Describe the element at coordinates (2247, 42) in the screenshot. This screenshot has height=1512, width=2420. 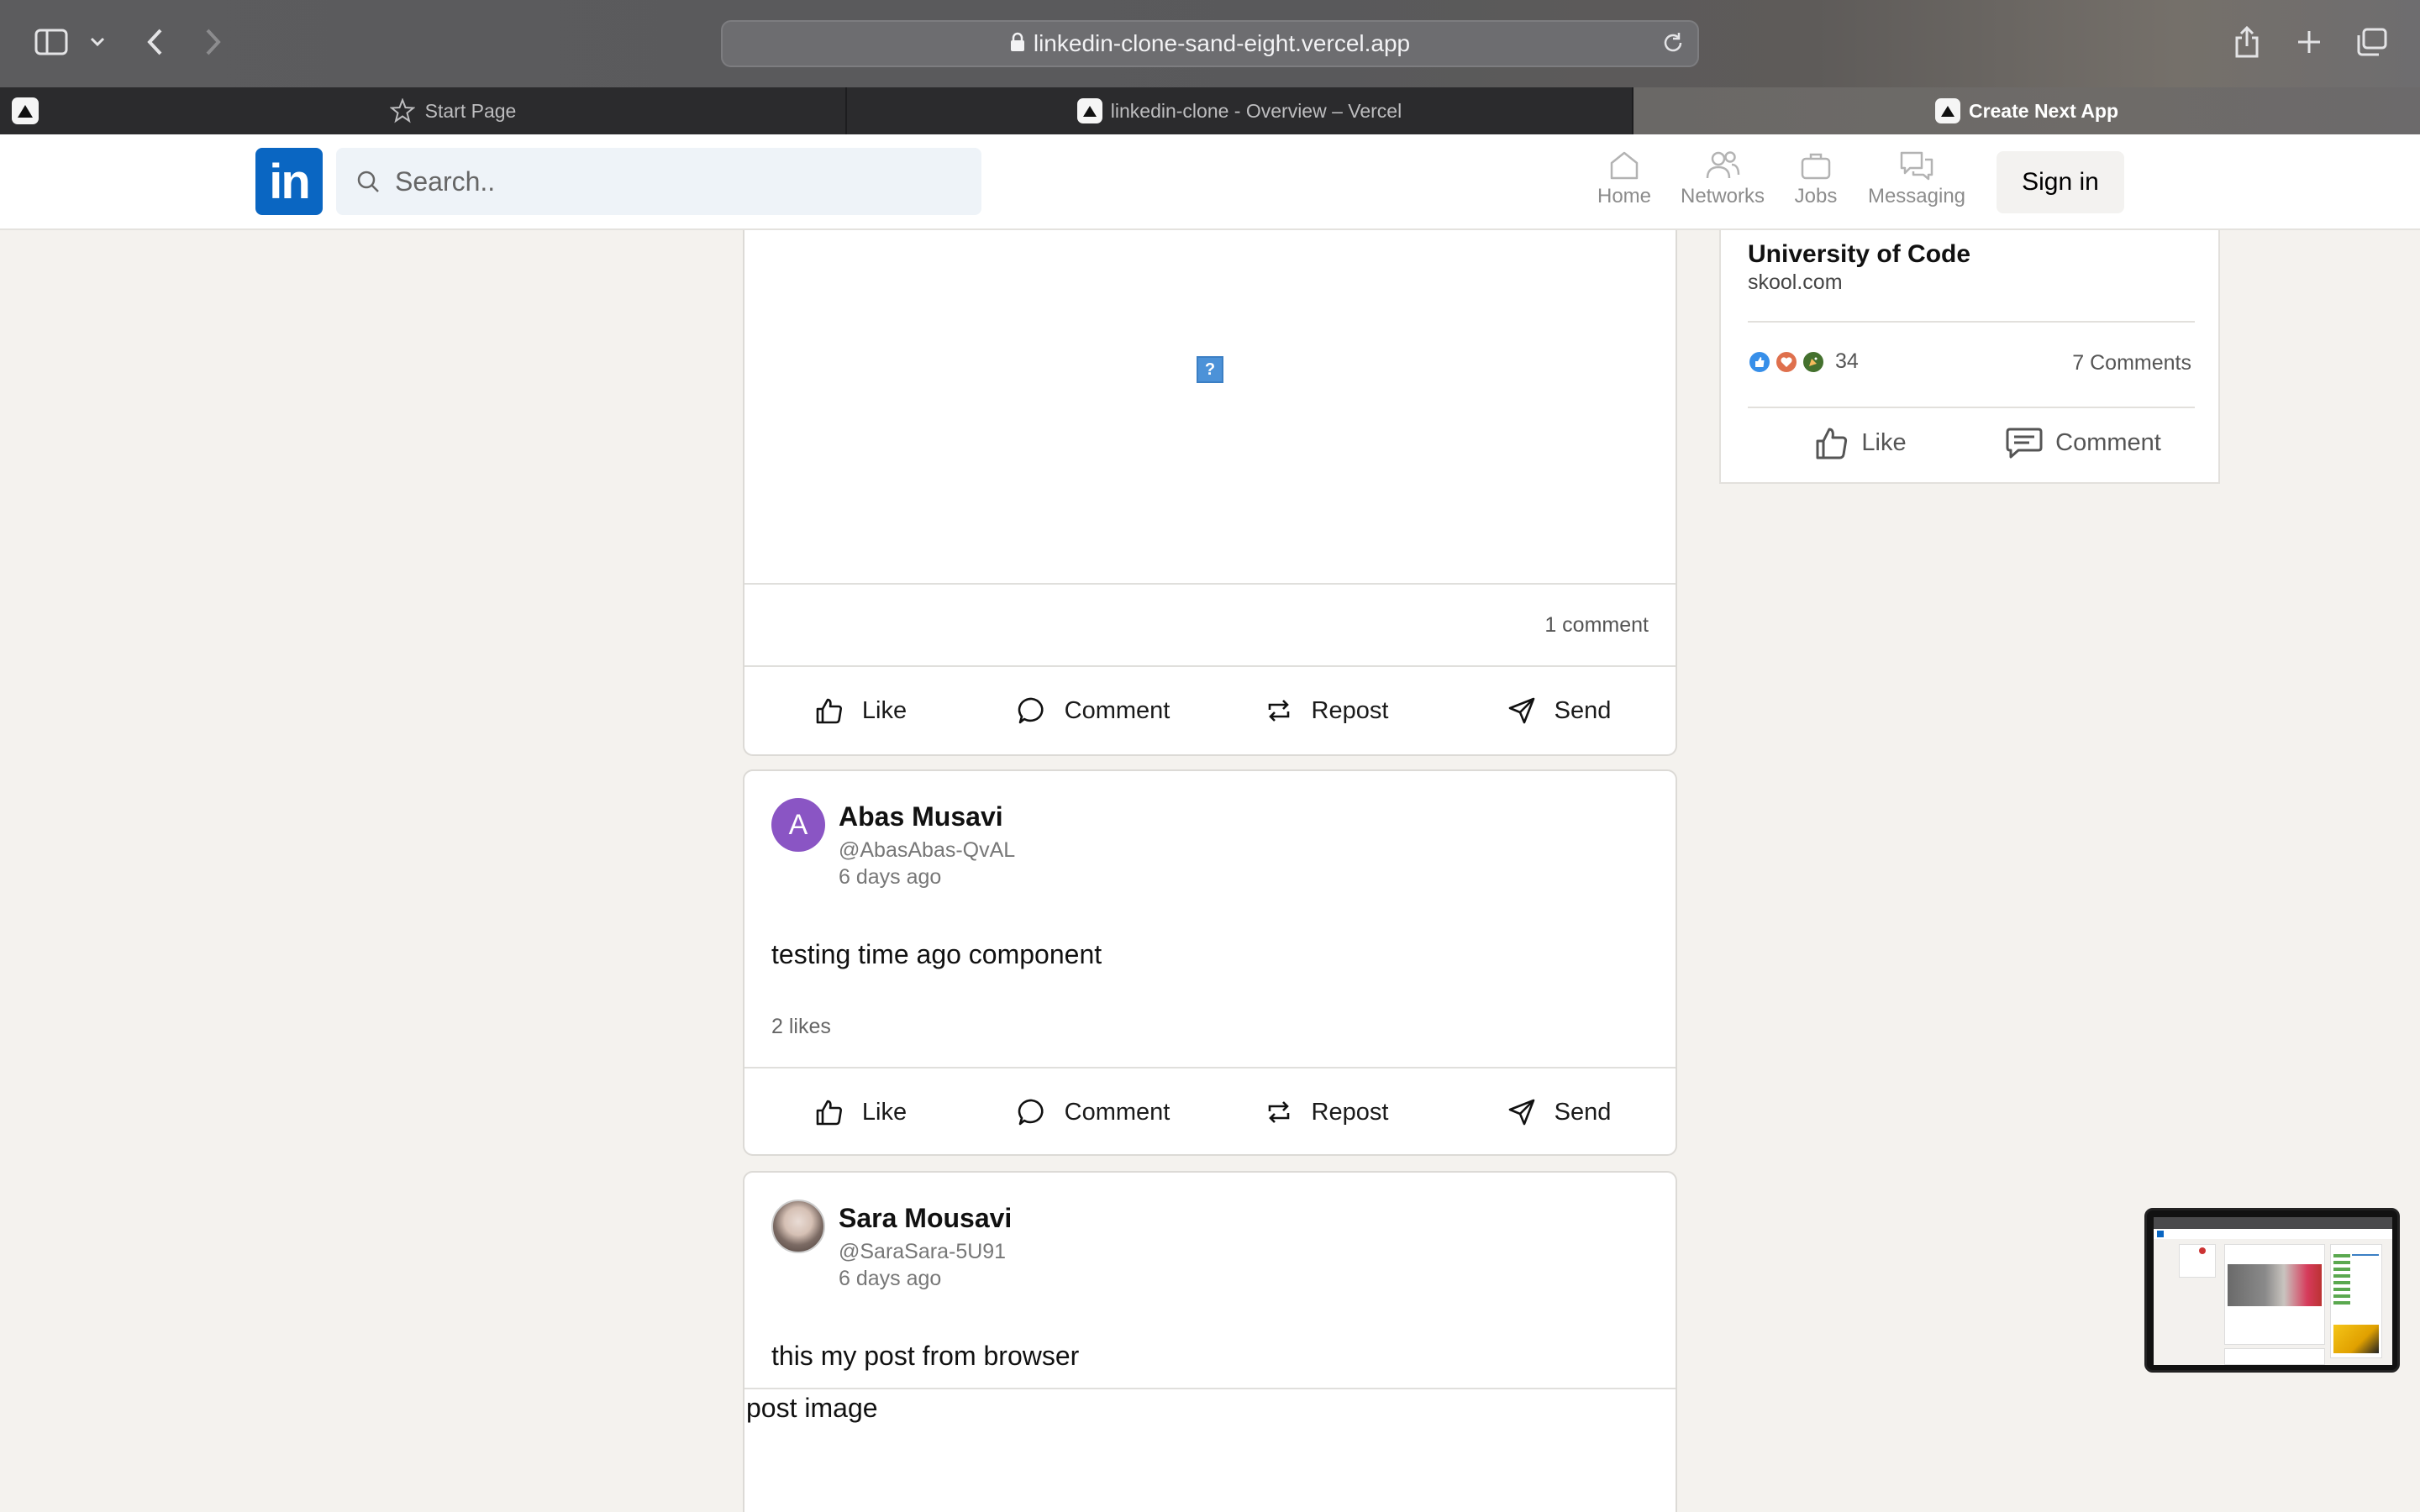
I see `share-icon` at that location.